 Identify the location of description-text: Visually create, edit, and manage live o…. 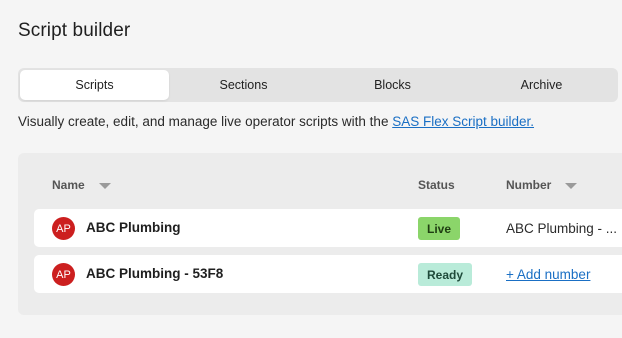
(205, 121).